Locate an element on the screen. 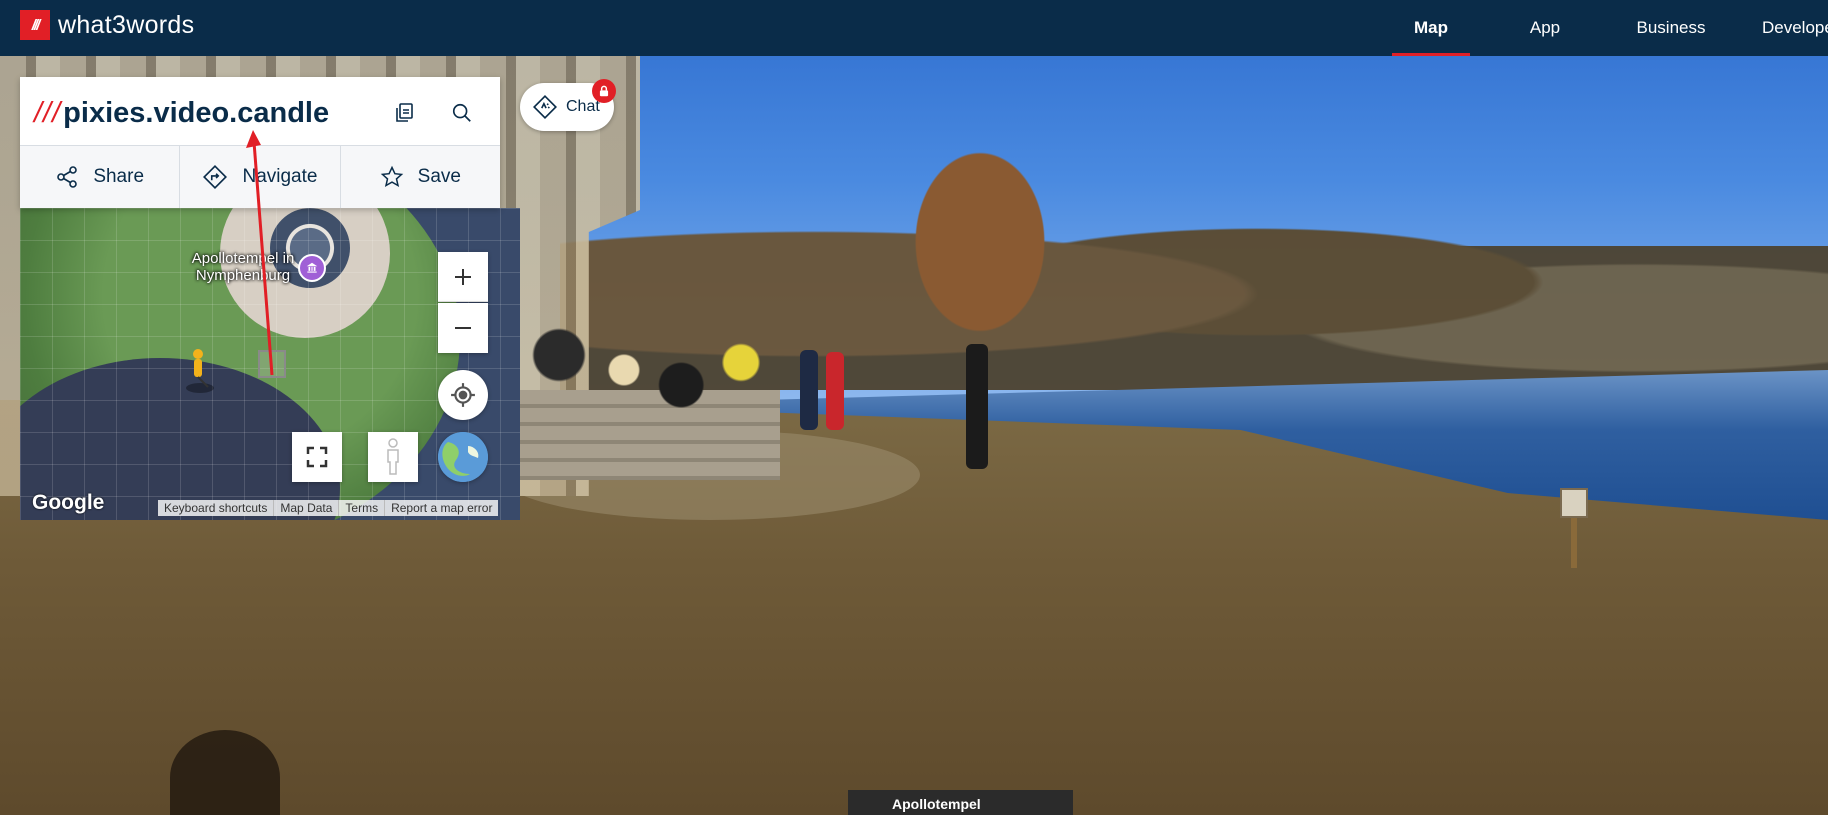  report-map-error-link: Report a map error is located at coordinates (441, 508).